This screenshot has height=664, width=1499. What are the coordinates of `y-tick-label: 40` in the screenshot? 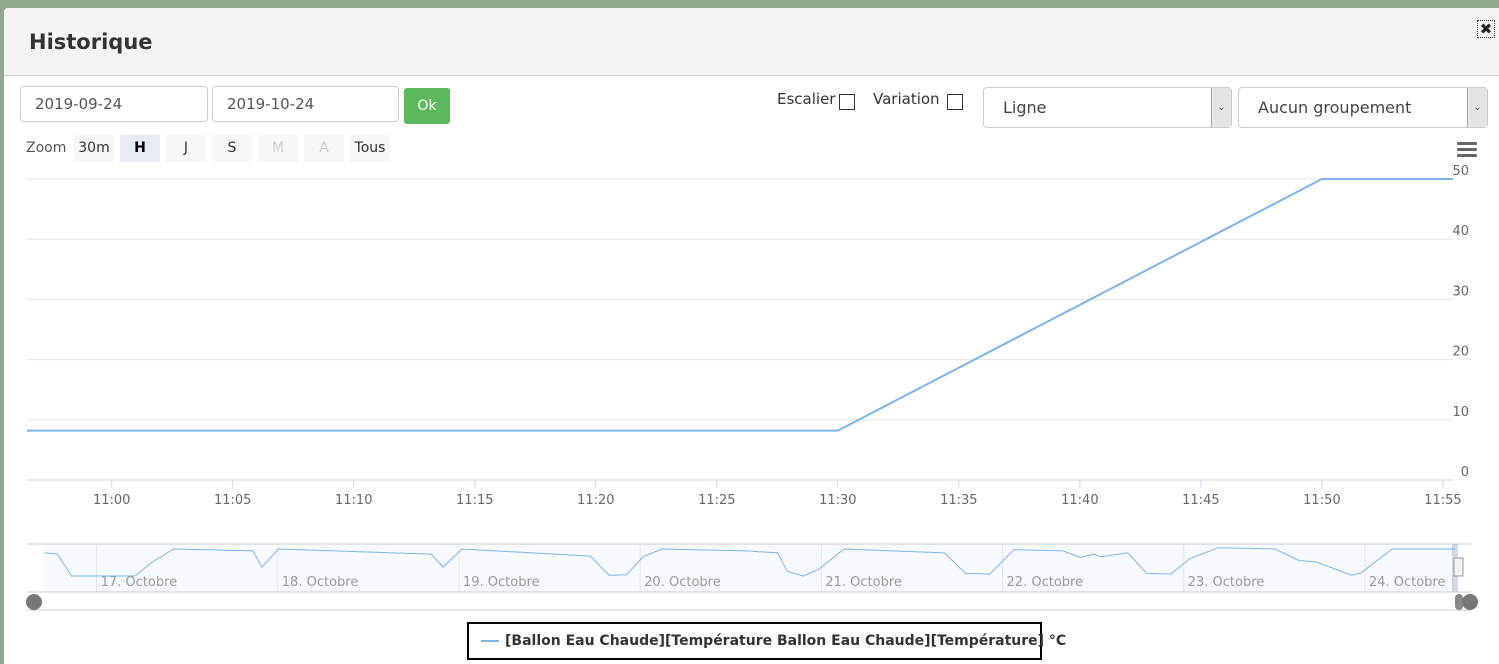 It's located at (1460, 231).